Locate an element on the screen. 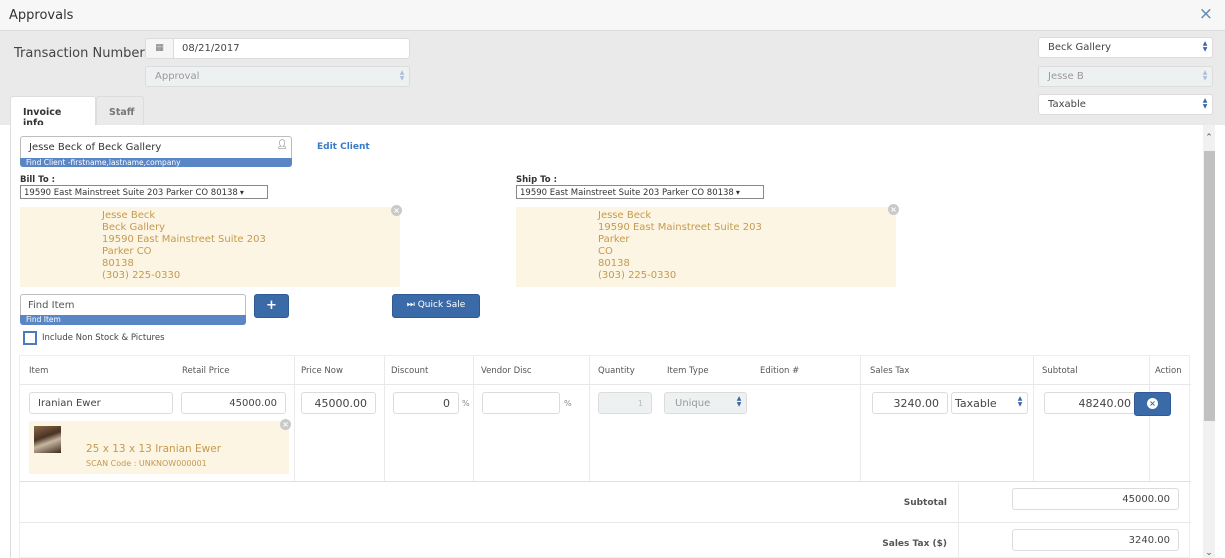 This screenshot has height=558, width=1225. discount-input: 0 is located at coordinates (426, 403).